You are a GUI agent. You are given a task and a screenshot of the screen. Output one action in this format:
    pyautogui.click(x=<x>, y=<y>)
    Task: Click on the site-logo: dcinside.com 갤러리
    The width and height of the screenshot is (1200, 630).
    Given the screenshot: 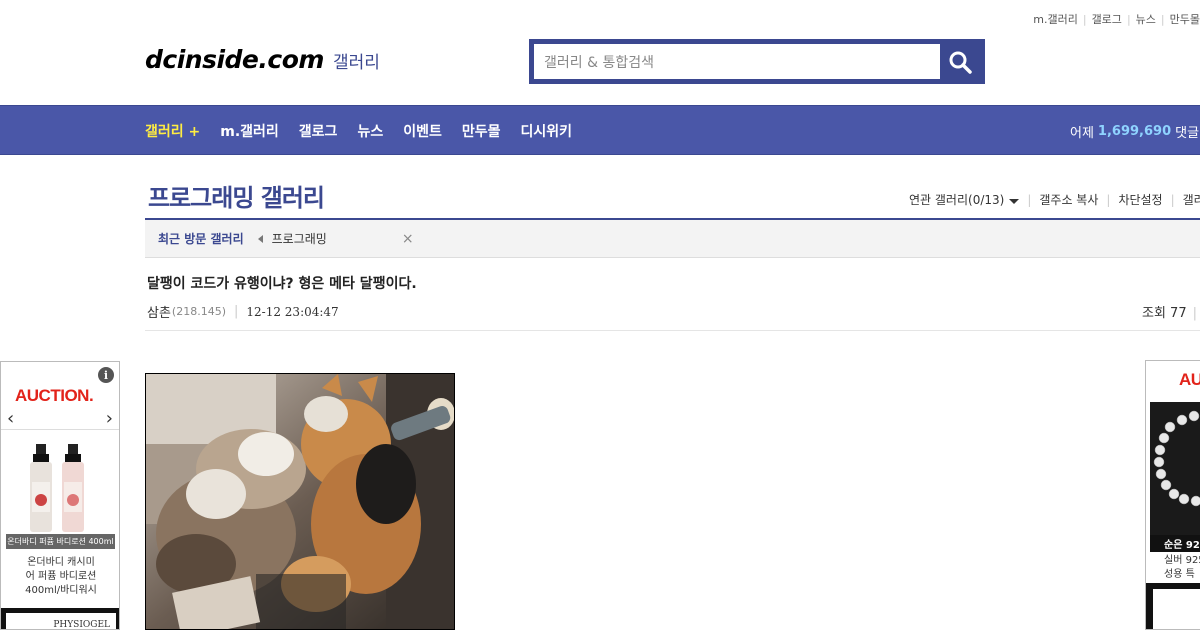 What is the action you would take?
    pyautogui.click(x=262, y=59)
    